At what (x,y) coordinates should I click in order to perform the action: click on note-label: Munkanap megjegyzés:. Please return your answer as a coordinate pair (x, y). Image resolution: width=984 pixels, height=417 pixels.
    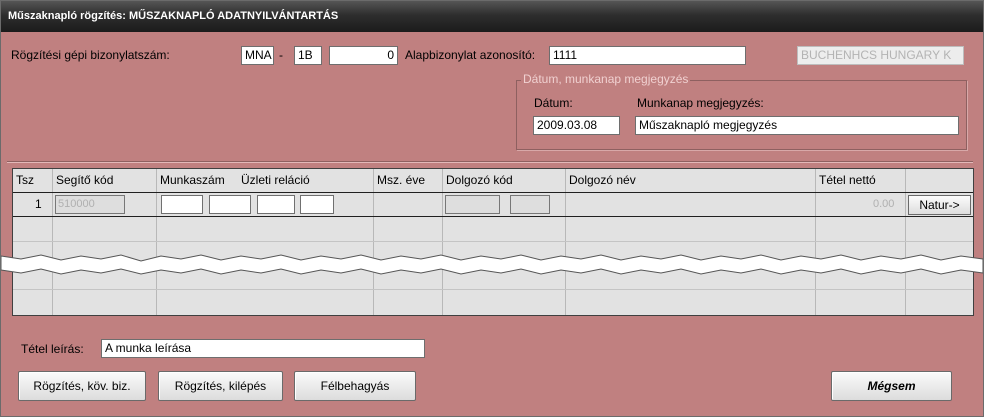
    Looking at the image, I should click on (700, 103).